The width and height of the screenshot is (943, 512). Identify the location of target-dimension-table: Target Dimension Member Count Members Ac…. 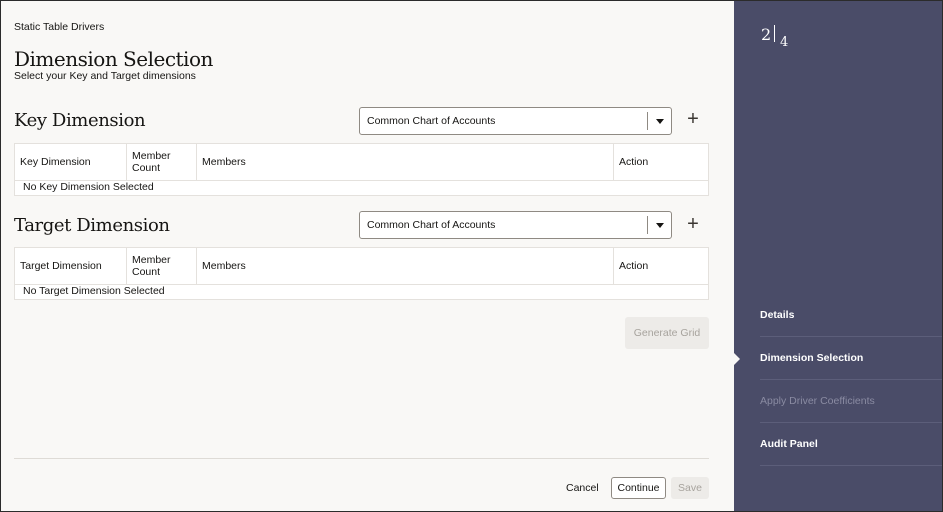
(361, 273).